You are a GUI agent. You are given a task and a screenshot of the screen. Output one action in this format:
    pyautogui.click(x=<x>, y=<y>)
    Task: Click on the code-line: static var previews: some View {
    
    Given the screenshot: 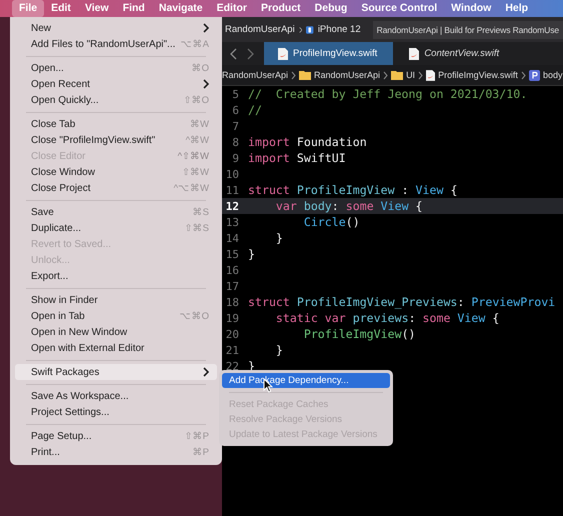 What is the action you would take?
    pyautogui.click(x=387, y=318)
    